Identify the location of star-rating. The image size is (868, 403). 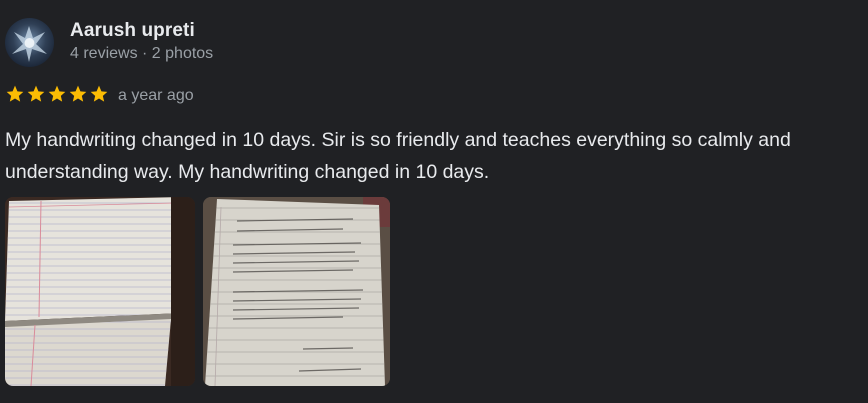
(57, 94).